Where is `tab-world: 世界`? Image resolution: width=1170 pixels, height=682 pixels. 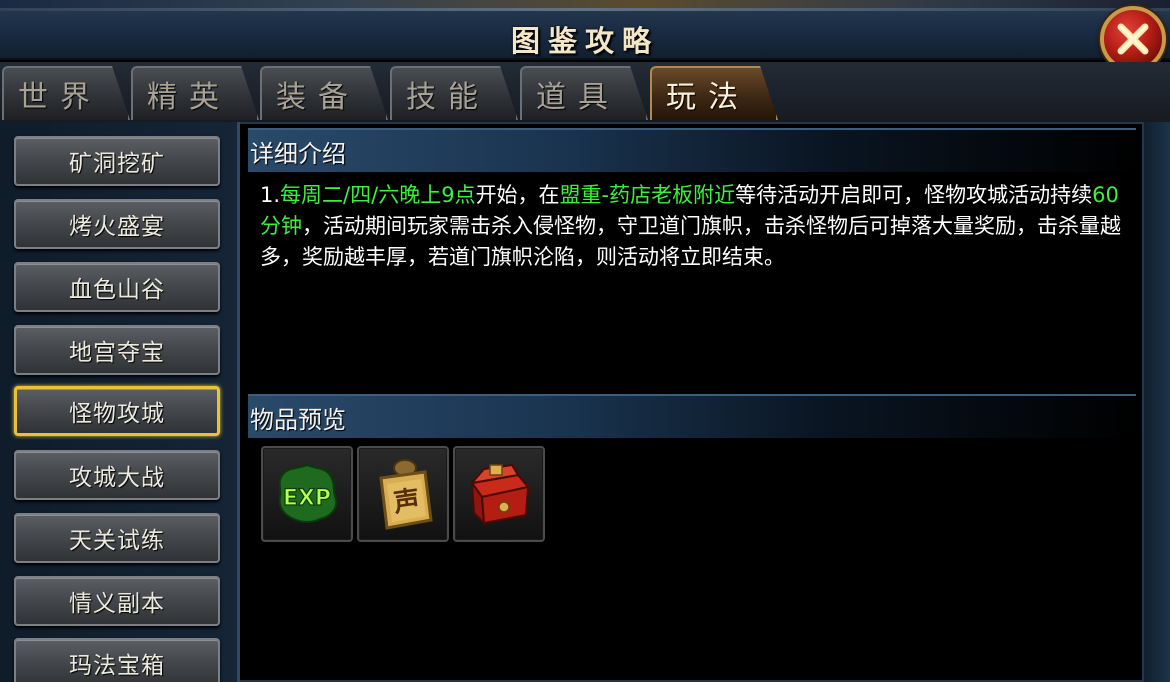
tab-world: 世界 is located at coordinates (66, 93).